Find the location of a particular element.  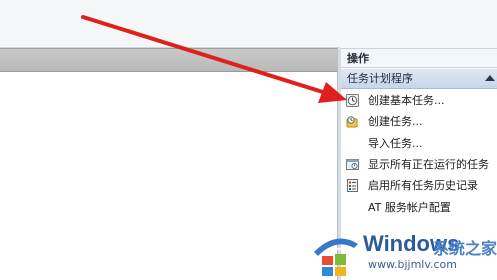

task-folder-icon is located at coordinates (352, 122).